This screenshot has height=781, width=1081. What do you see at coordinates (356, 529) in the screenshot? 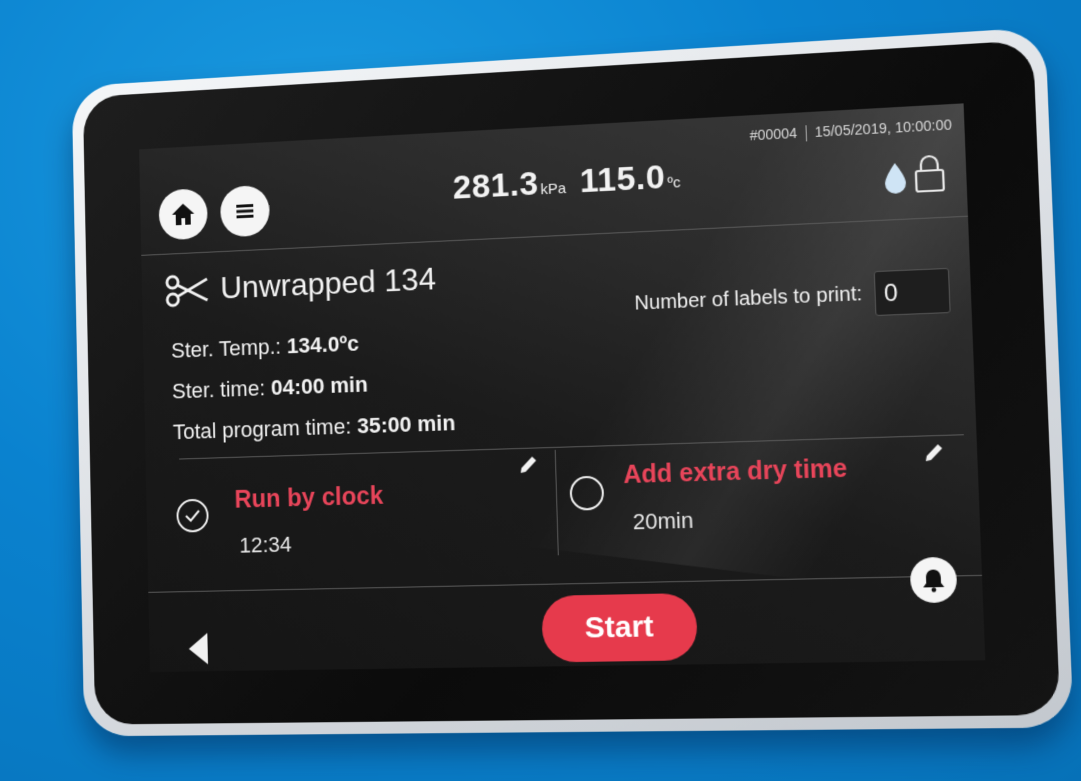
I see `option-run-by-clock: Run by clock 12:34` at bounding box center [356, 529].